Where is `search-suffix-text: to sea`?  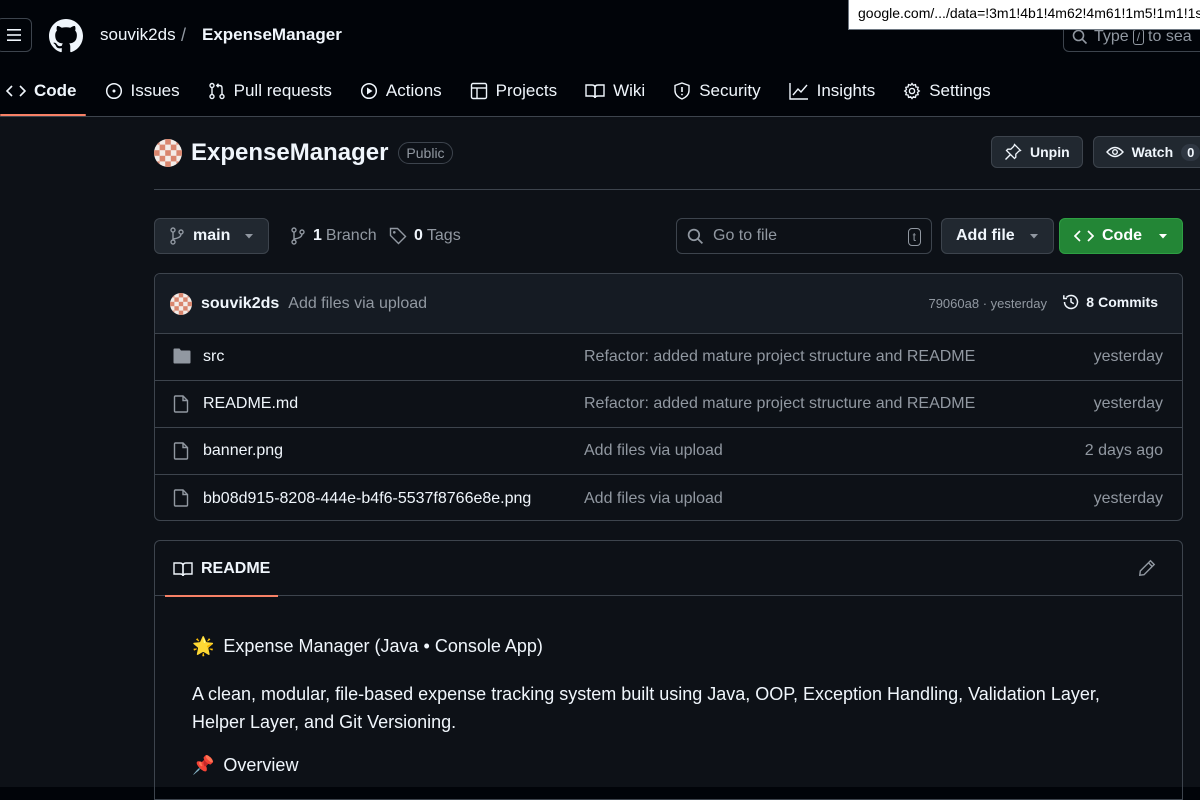 search-suffix-text: to sea is located at coordinates (1170, 36).